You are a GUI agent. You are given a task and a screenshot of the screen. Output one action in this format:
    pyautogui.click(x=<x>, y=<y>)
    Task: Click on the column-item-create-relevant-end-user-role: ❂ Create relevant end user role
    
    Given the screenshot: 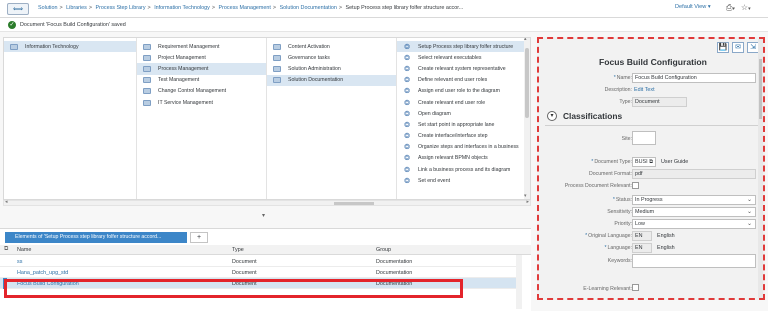 What is the action you would take?
    pyautogui.click(x=463, y=102)
    